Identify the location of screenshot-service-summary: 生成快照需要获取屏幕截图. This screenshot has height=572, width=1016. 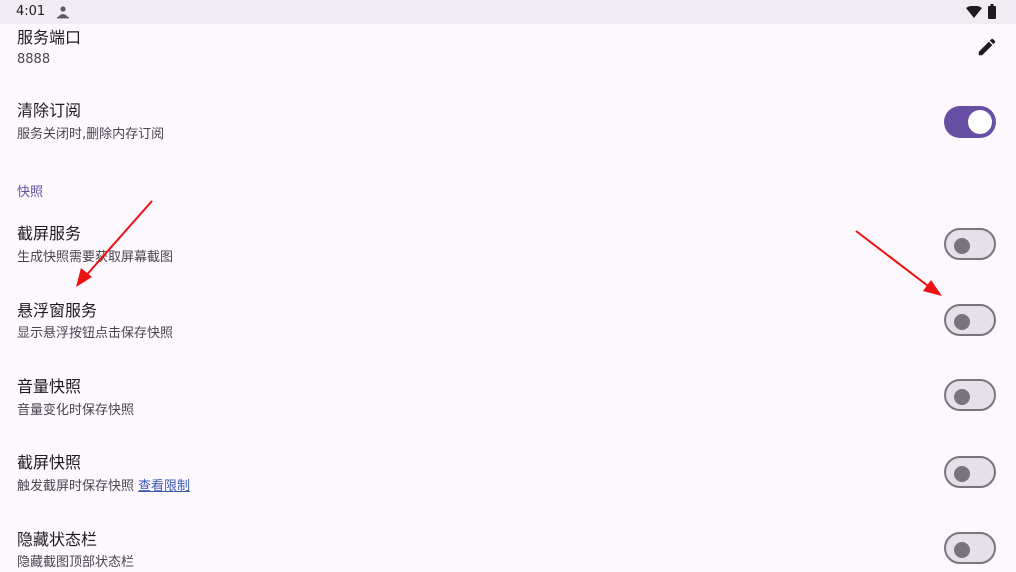
(95, 257).